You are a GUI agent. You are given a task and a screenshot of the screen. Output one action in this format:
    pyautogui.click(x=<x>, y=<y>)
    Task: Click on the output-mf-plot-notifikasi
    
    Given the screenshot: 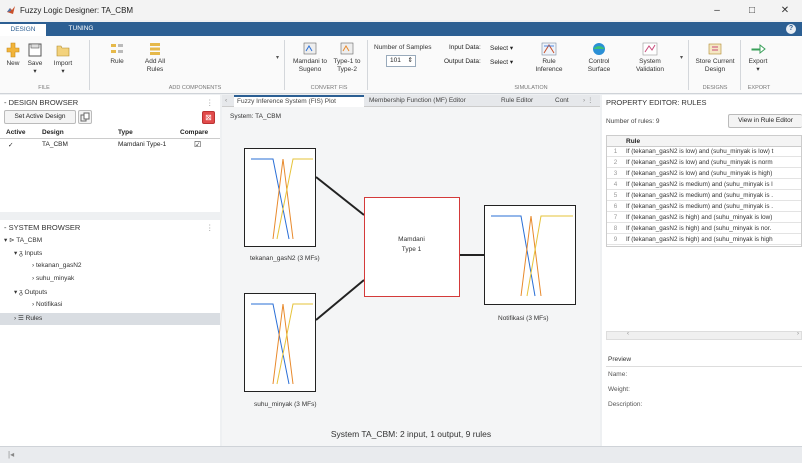 What is the action you would take?
    pyautogui.click(x=530, y=255)
    